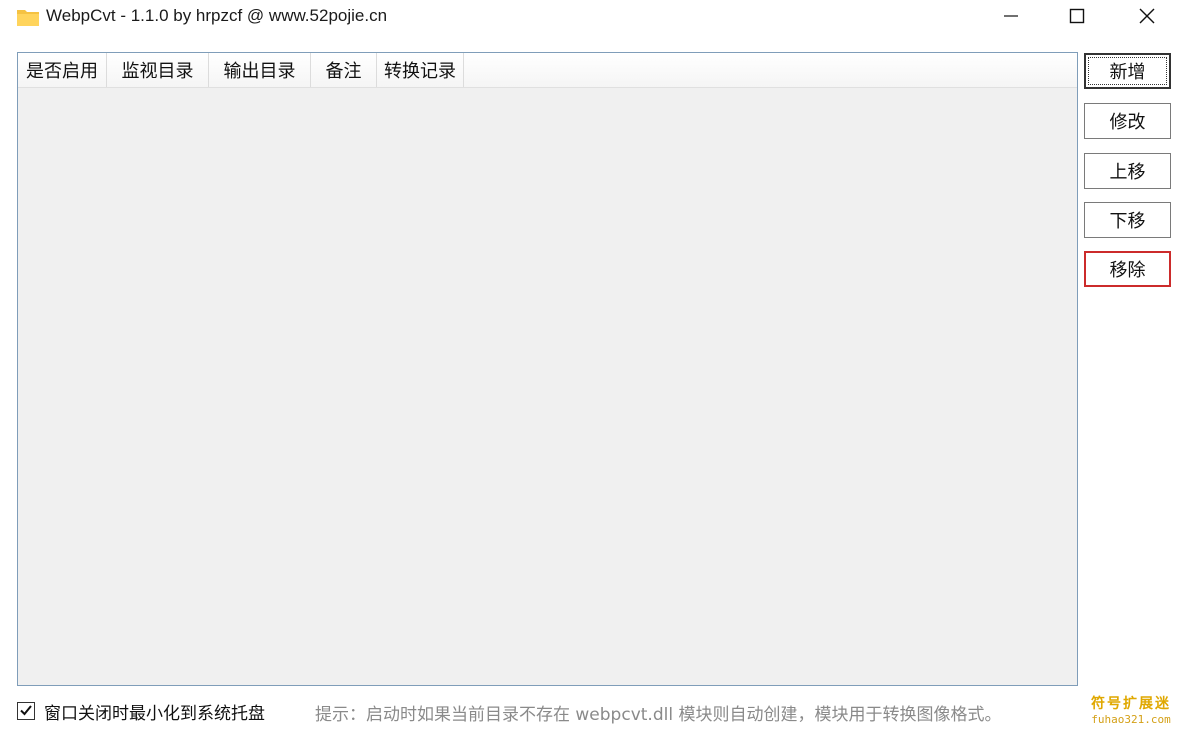 The image size is (1184, 735). I want to click on list-header: 是否启用 监视目录 输出目录 备注 转换记录, so click(547, 70).